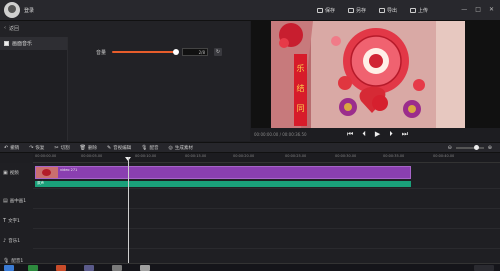 This screenshot has height=271, width=500. Describe the element at coordinates (16, 241) in the screenshot. I see `track-header-music: ♪ 音乐1` at that location.